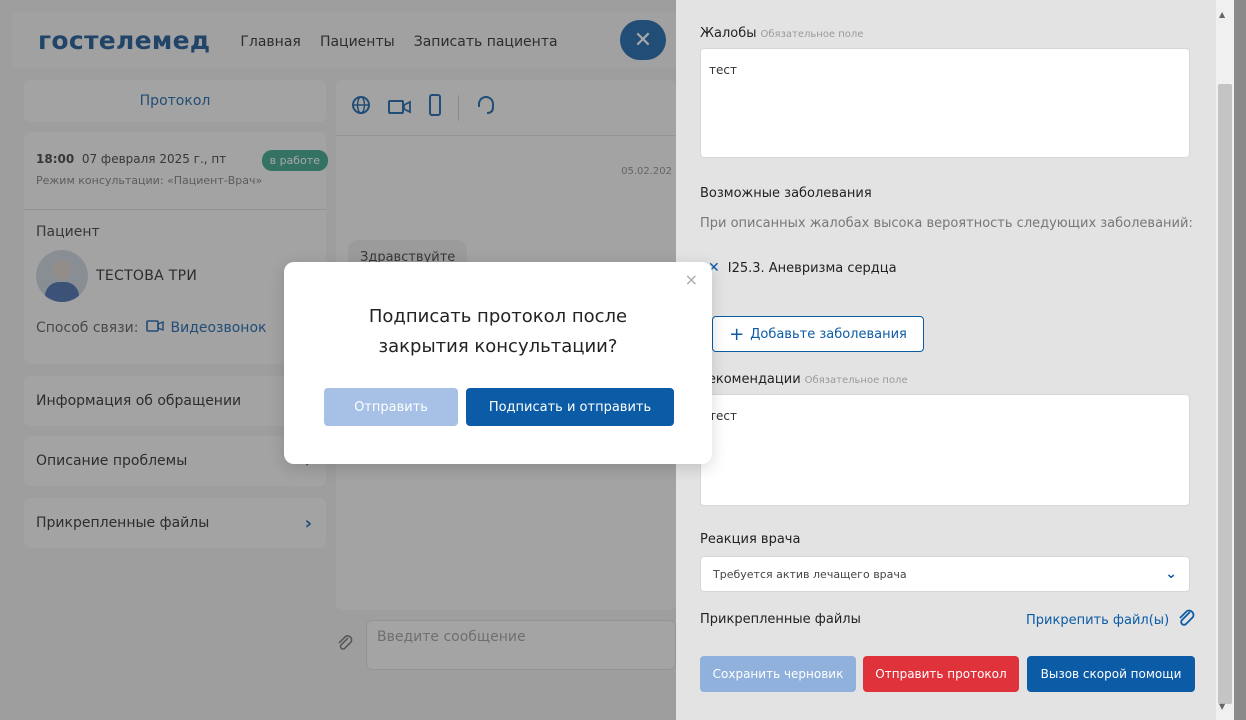 The height and width of the screenshot is (720, 1246). What do you see at coordinates (570, 407) in the screenshot?
I see `sign-and-send-button: Подписать и отправить` at bounding box center [570, 407].